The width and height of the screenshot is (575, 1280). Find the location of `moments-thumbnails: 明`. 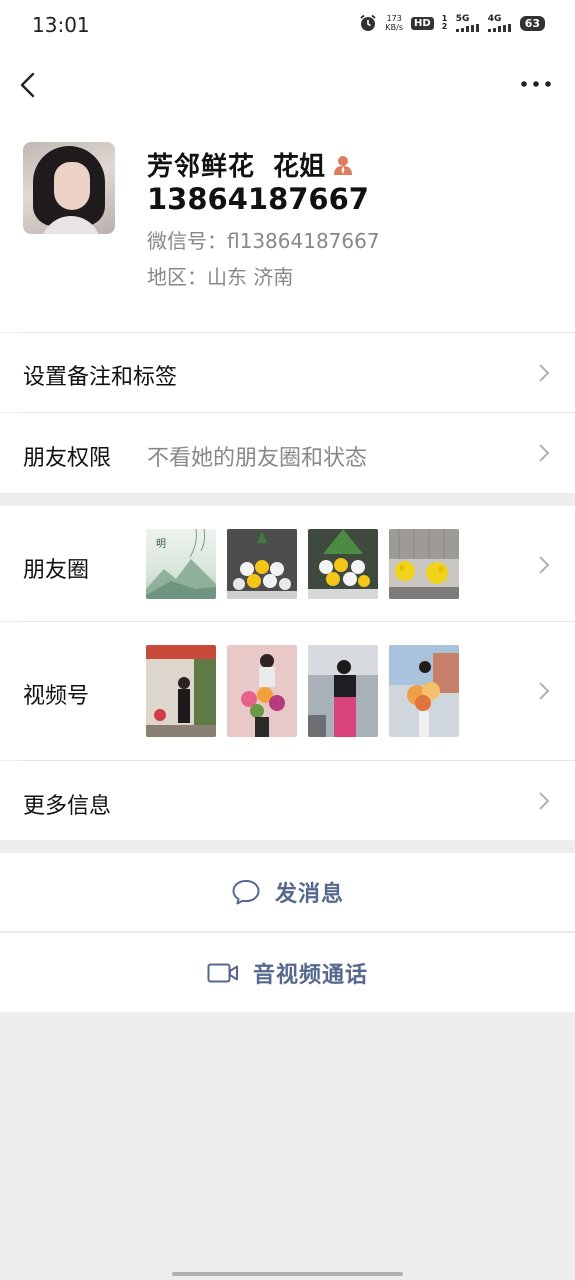

moments-thumbnails: 明 is located at coordinates (302, 564).